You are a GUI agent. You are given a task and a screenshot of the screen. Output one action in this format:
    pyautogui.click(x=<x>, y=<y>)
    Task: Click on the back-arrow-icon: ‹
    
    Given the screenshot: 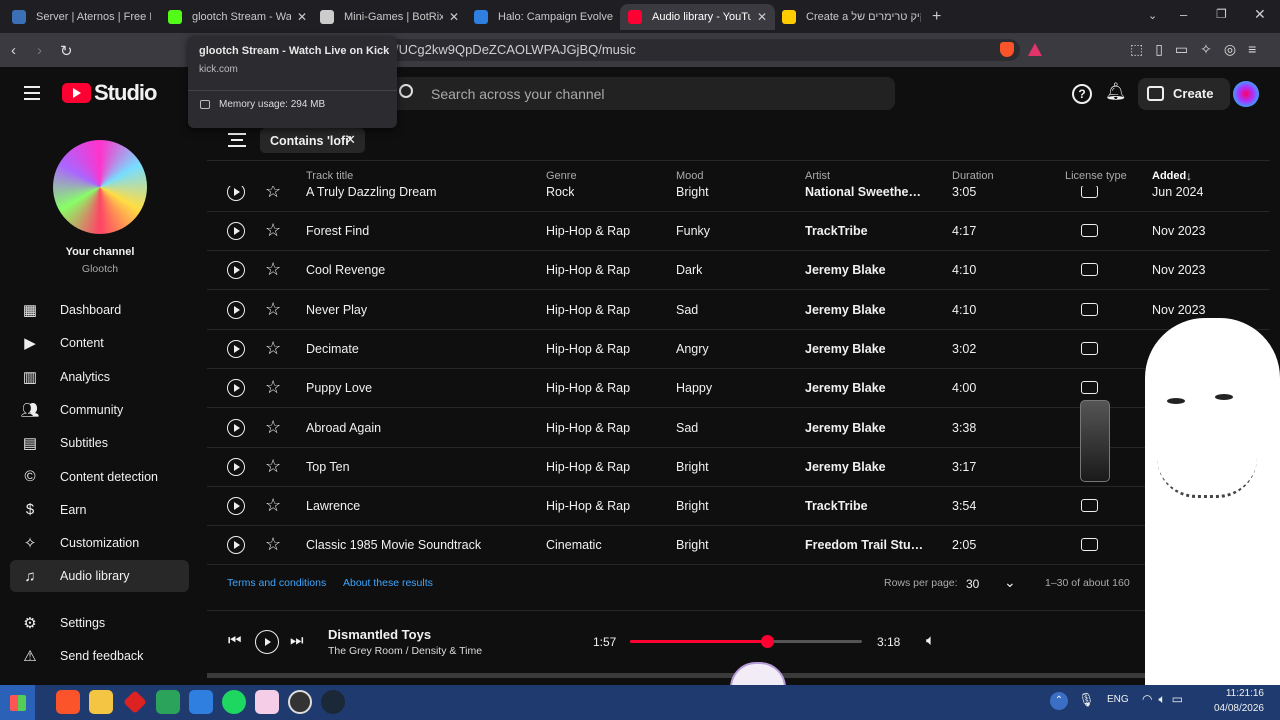 What is the action you would take?
    pyautogui.click(x=13, y=50)
    